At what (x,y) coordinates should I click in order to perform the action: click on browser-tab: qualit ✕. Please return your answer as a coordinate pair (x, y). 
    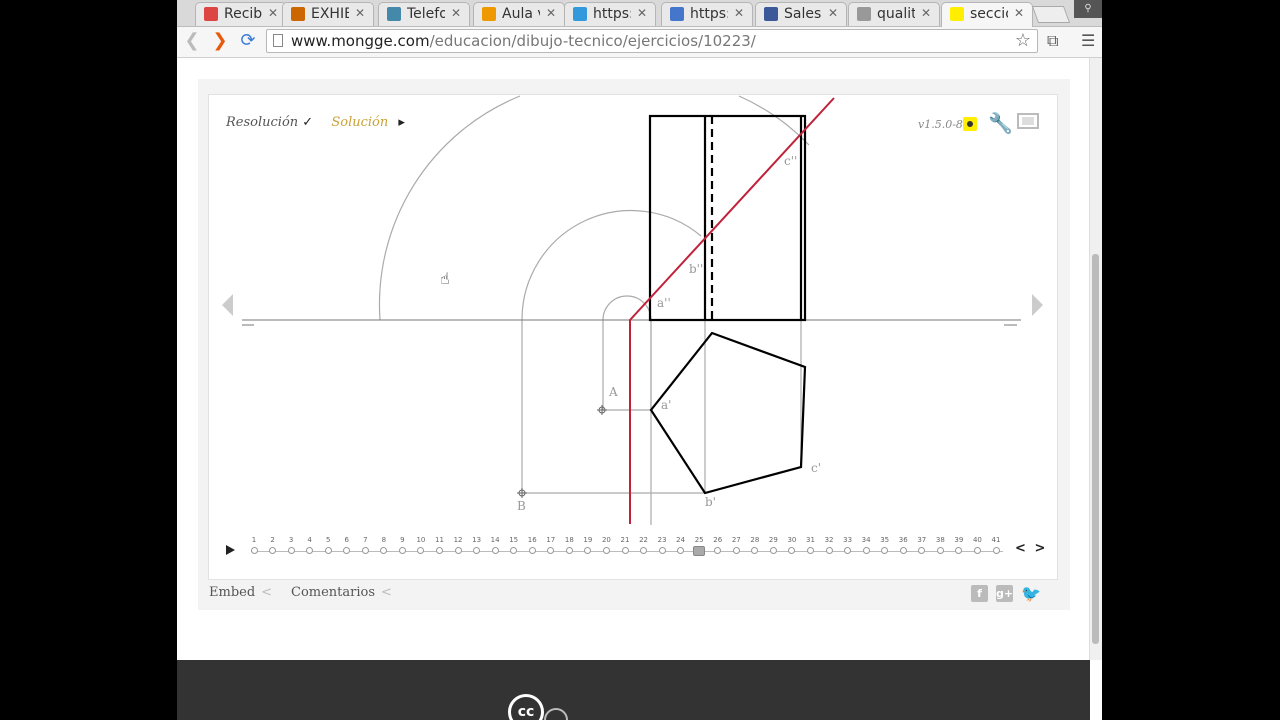
    Looking at the image, I should click on (894, 14).